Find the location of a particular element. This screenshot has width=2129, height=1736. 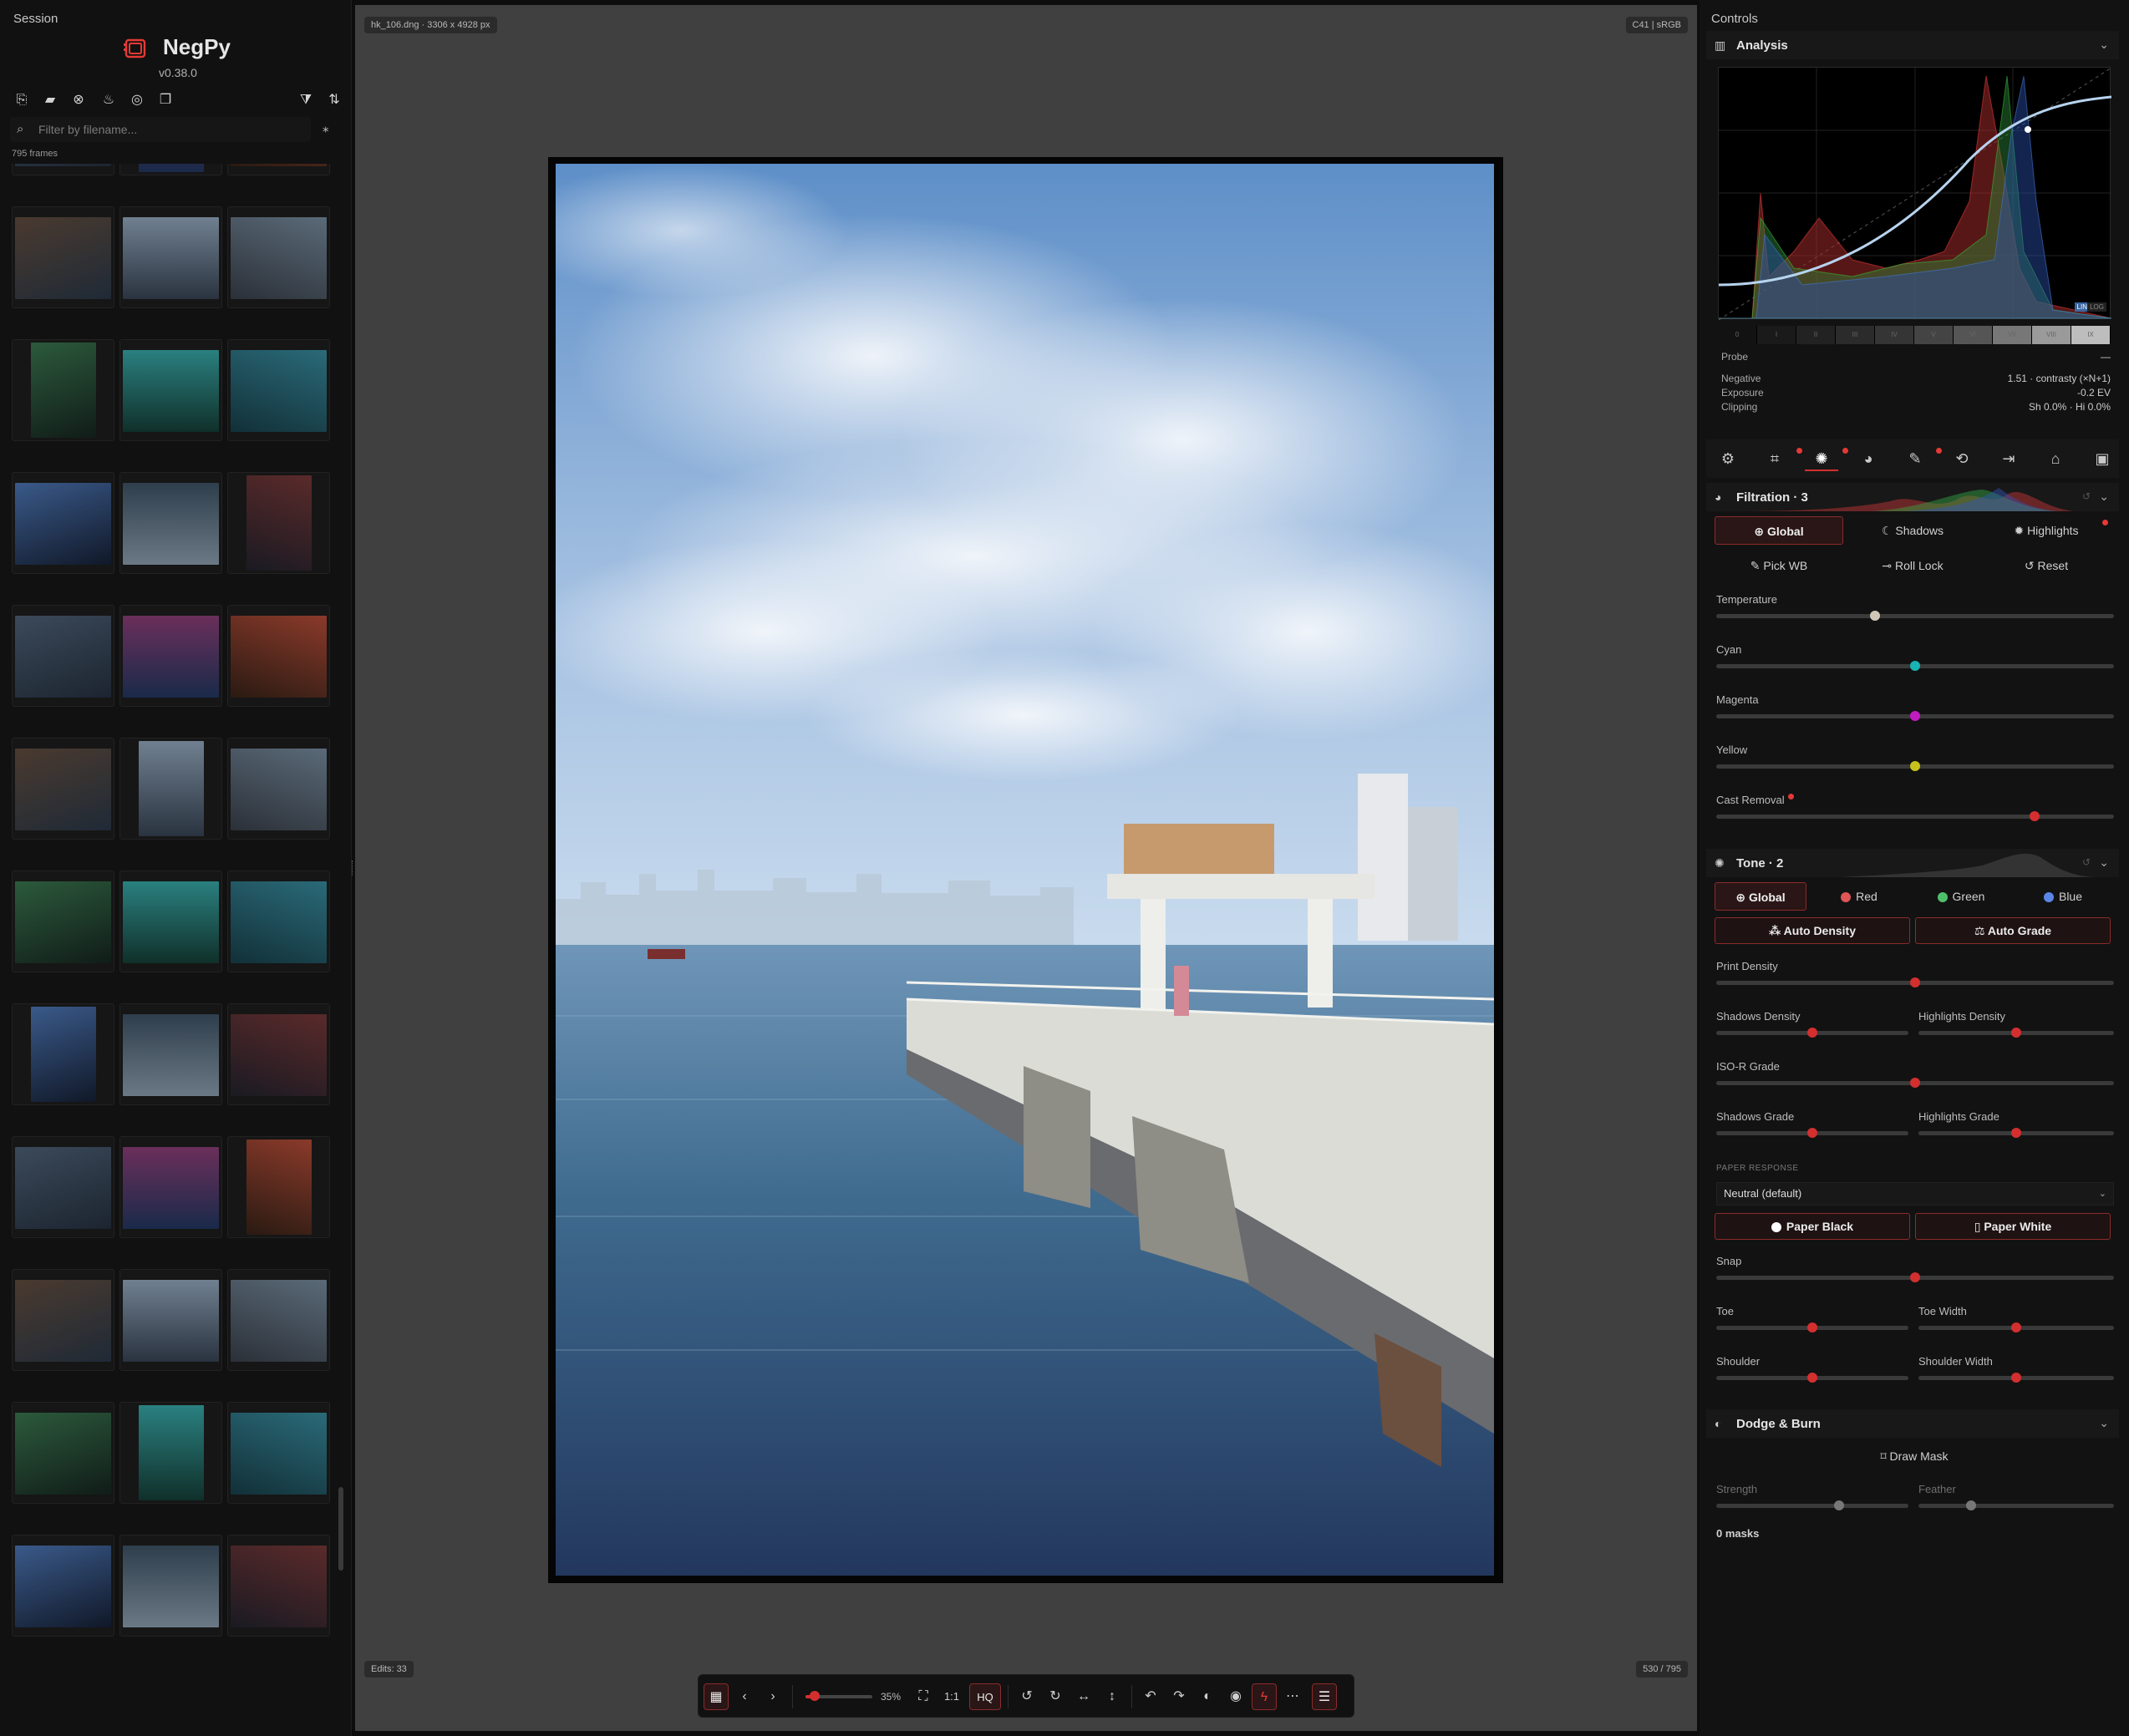

sort-icon: ⇅ is located at coordinates (334, 100).